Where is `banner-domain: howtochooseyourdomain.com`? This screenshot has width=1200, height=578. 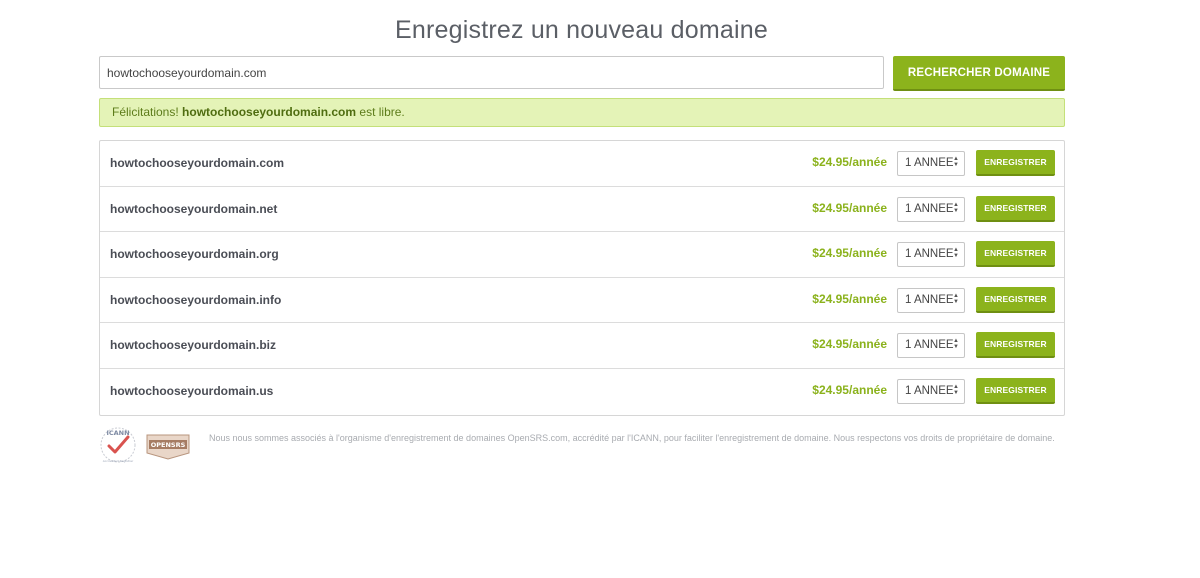 banner-domain: howtochooseyourdomain.com is located at coordinates (269, 112).